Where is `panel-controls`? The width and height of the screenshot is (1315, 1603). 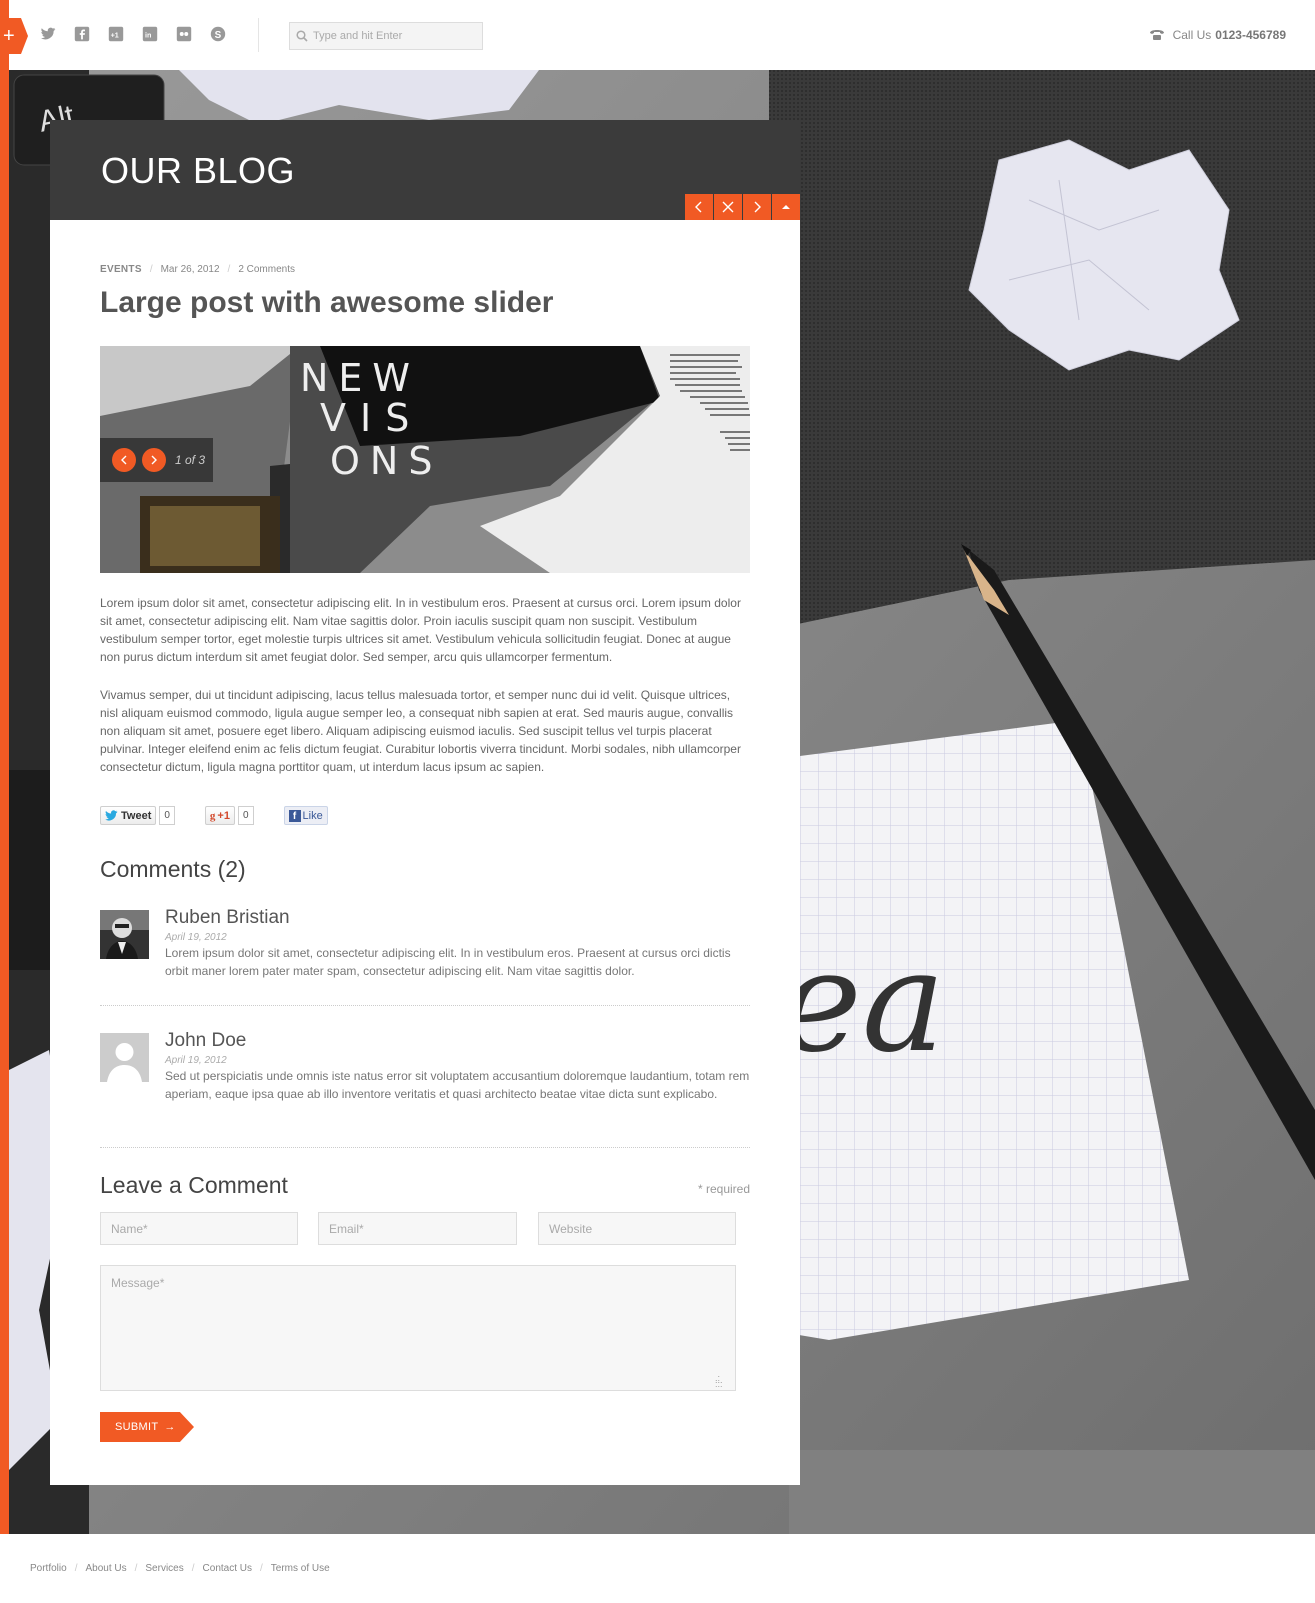
panel-controls is located at coordinates (742, 207).